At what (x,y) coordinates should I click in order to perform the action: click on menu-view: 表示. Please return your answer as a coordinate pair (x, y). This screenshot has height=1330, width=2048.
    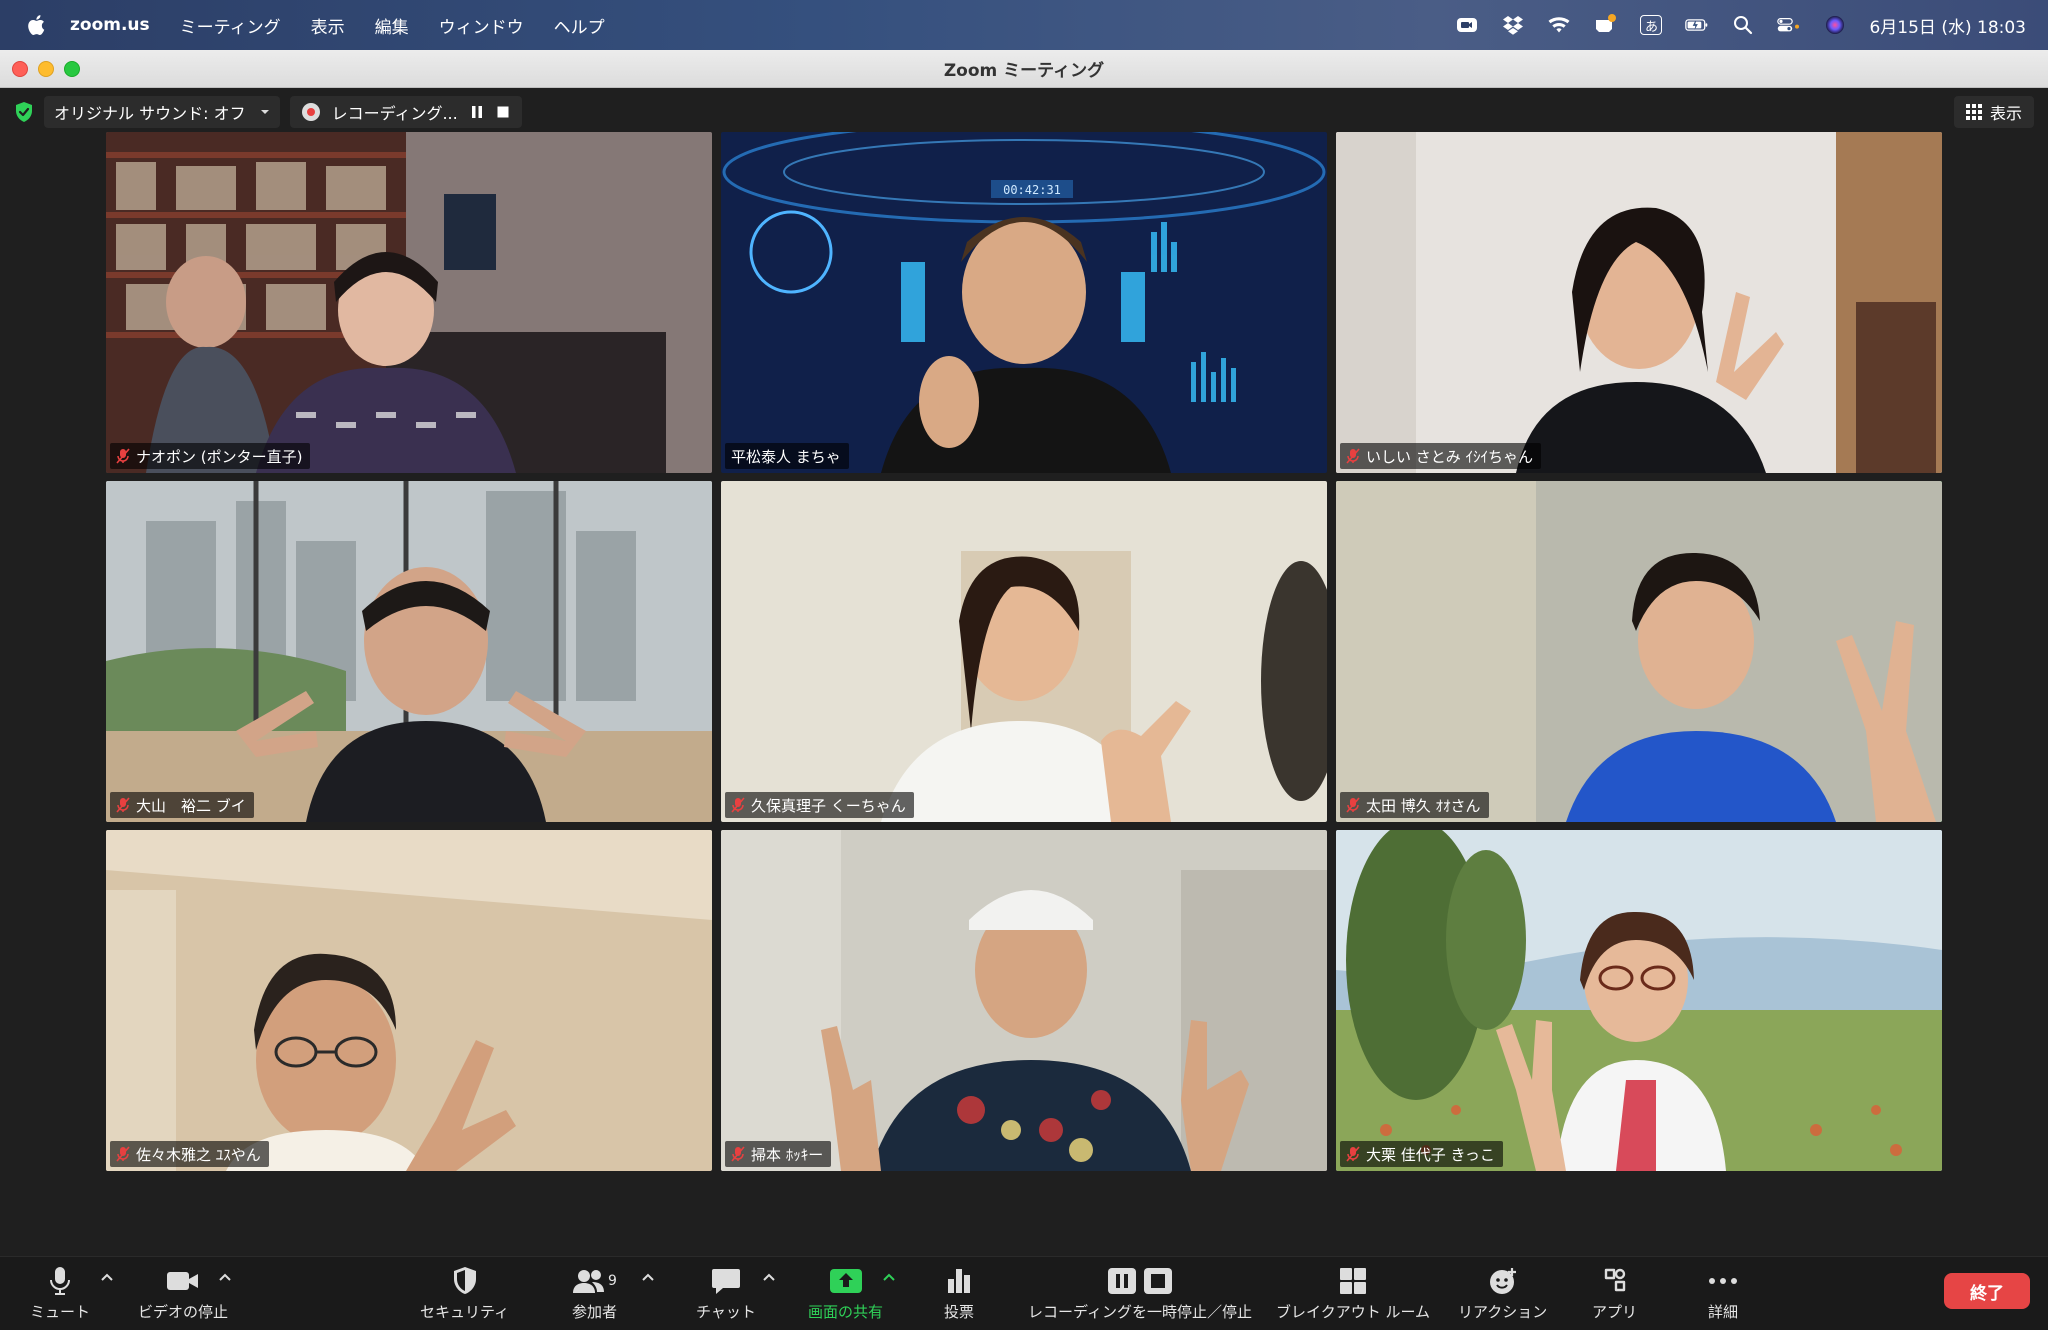
    Looking at the image, I should click on (328, 25).